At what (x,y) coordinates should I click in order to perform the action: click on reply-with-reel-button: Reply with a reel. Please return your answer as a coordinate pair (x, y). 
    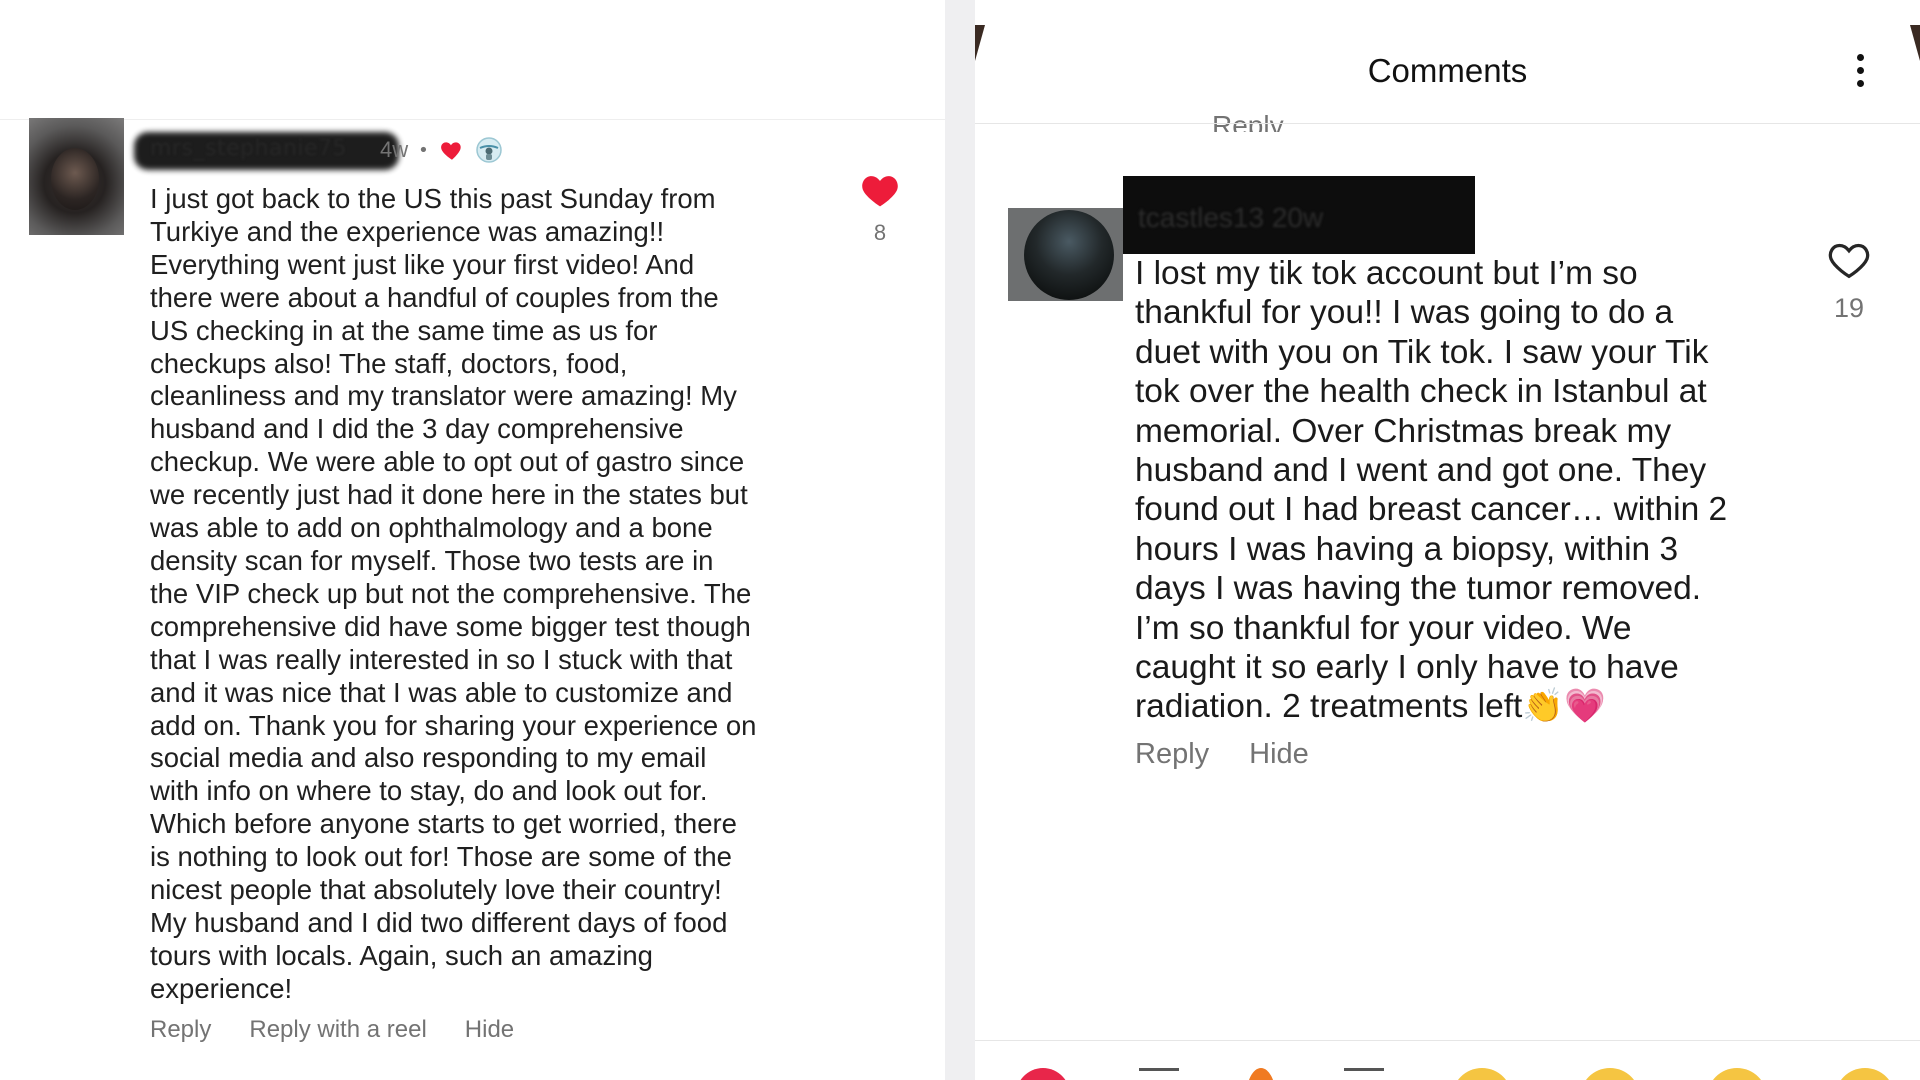
    Looking at the image, I should click on (337, 1030).